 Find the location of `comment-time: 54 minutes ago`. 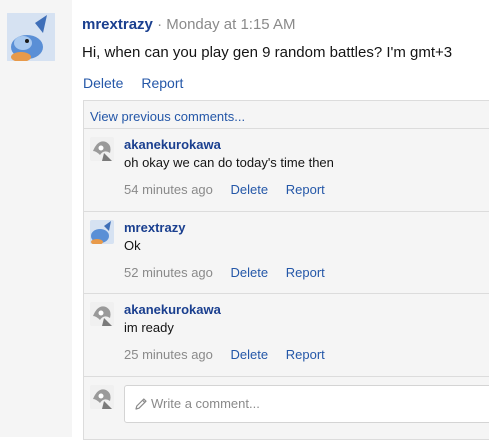

comment-time: 54 minutes ago is located at coordinates (168, 189).